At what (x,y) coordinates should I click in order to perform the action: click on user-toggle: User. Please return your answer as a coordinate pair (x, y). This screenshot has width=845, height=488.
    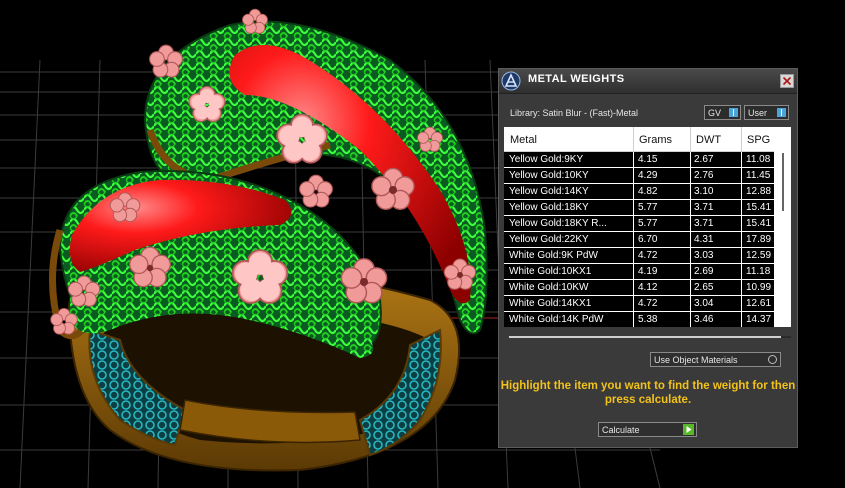
    Looking at the image, I should click on (766, 112).